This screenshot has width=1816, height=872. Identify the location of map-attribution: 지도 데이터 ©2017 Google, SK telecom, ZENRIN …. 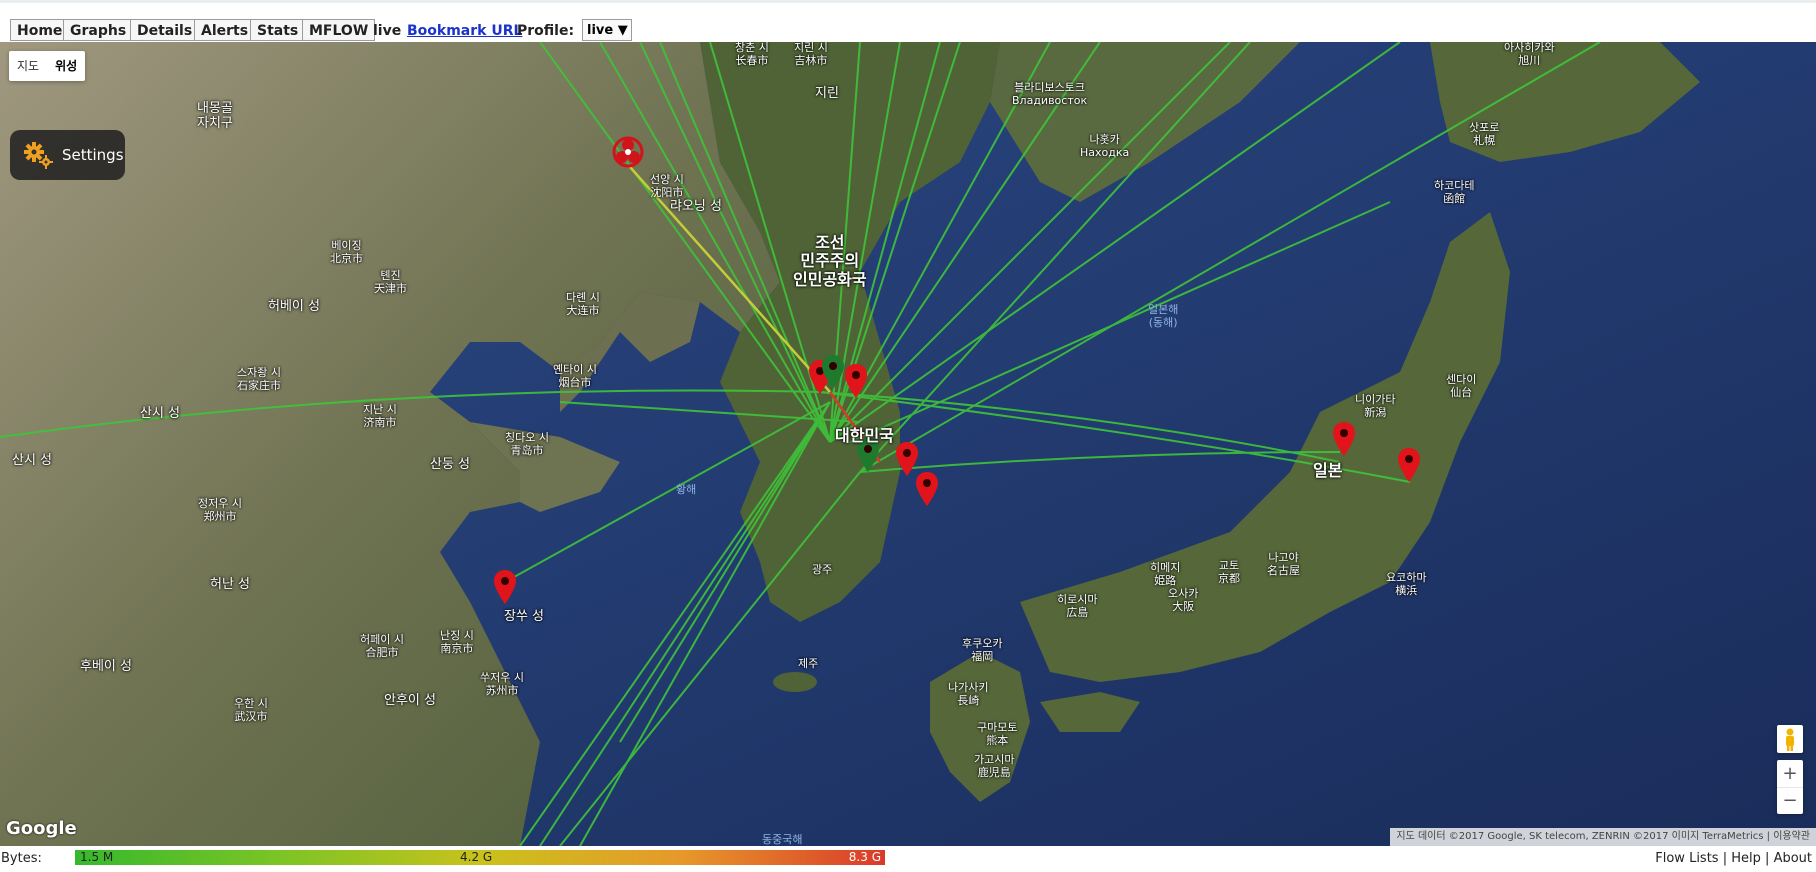
(1603, 837).